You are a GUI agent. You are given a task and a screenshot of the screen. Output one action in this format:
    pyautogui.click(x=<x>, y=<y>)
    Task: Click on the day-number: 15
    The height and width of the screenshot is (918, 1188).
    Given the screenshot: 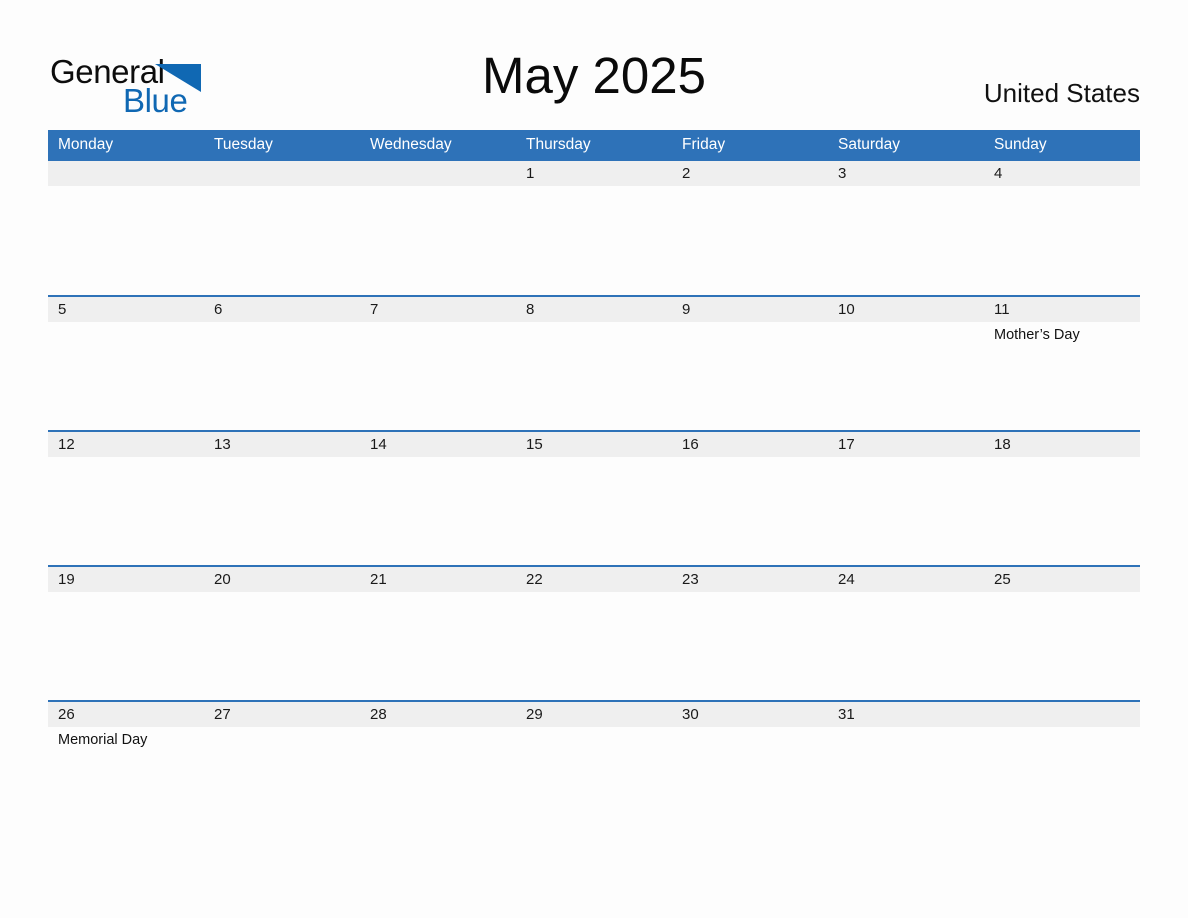 What is the action you would take?
    pyautogui.click(x=594, y=444)
    